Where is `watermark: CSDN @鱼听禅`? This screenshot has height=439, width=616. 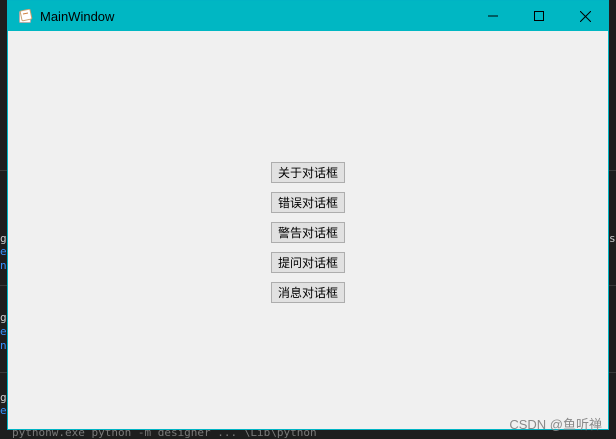
watermark: CSDN @鱼听禅 is located at coordinates (555, 424).